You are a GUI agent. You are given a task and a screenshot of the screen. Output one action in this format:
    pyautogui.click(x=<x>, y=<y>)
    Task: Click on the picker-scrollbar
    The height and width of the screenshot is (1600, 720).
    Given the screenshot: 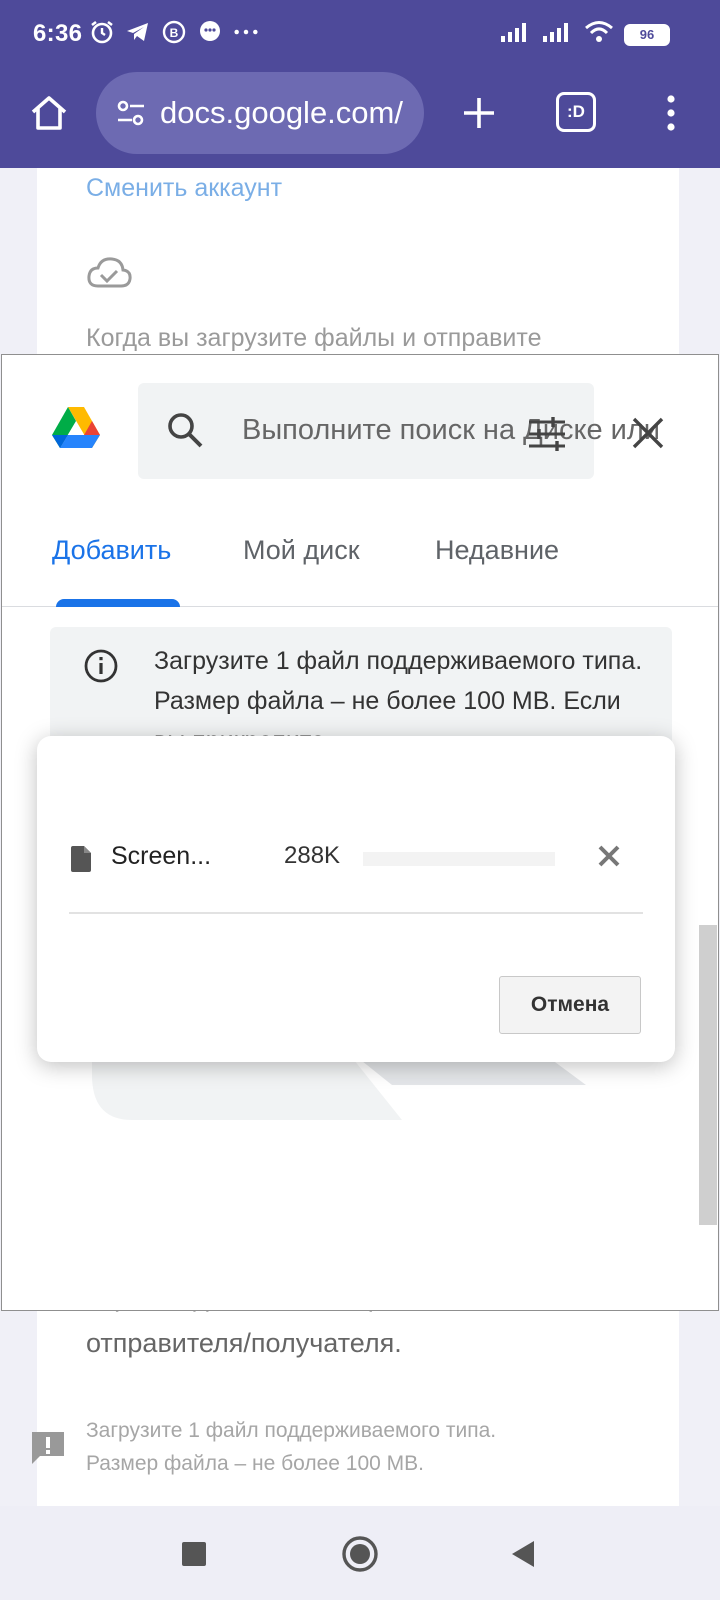 What is the action you would take?
    pyautogui.click(x=708, y=1075)
    